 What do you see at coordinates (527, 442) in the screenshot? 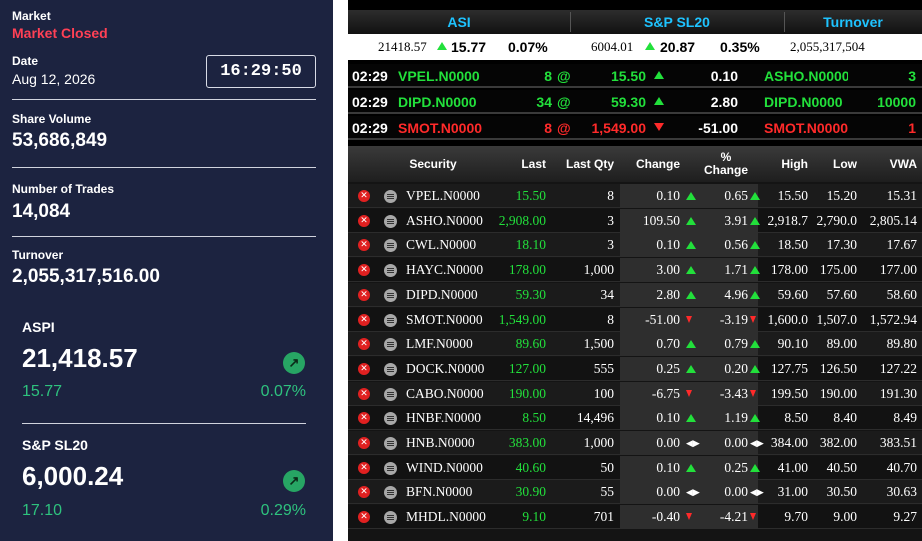
I see `cell-last: 383.00` at bounding box center [527, 442].